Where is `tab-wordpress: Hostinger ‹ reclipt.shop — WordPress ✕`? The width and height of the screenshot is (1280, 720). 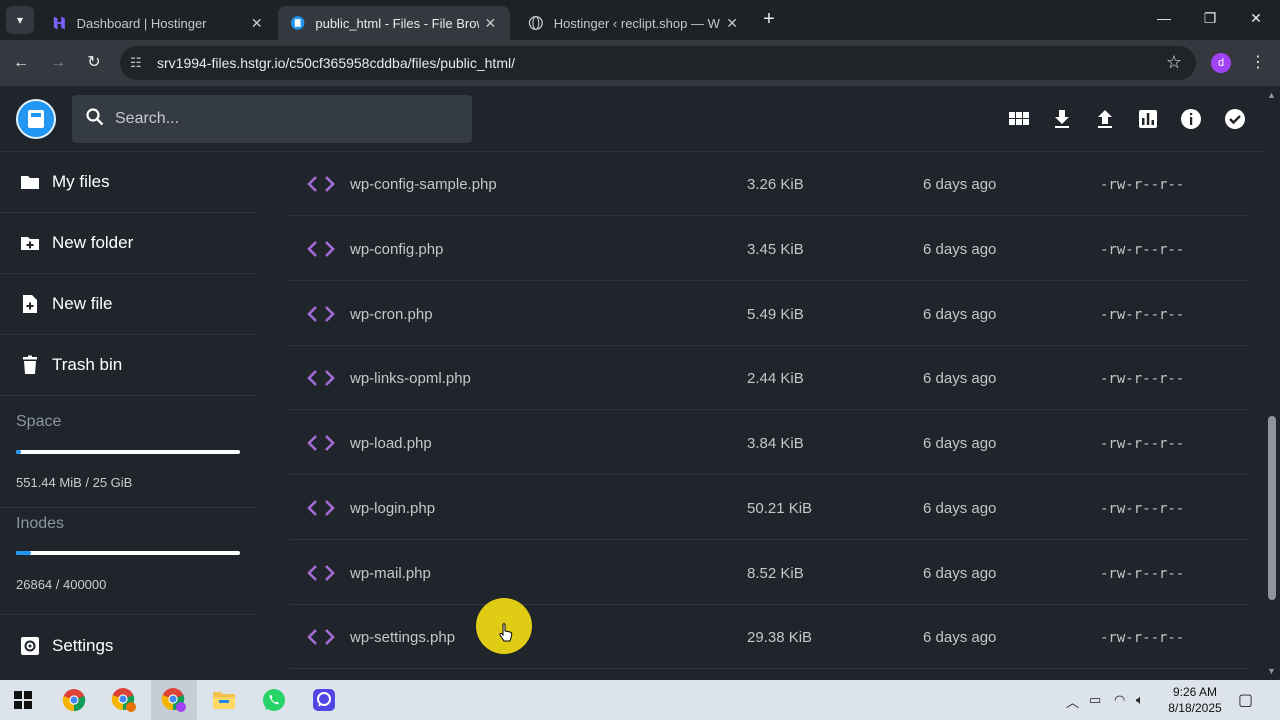 tab-wordpress: Hostinger ‹ reclipt.shop — WordPress ✕ is located at coordinates (634, 23).